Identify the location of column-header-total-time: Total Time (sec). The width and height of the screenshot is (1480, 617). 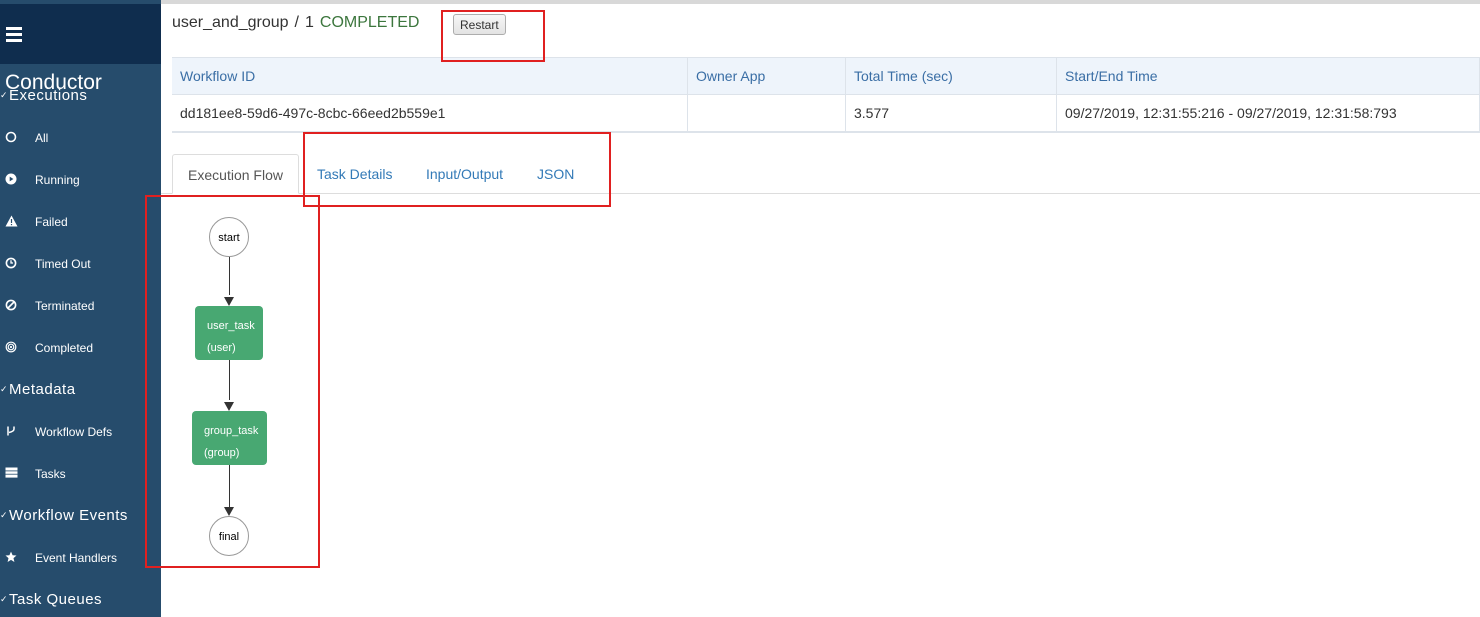
(951, 76).